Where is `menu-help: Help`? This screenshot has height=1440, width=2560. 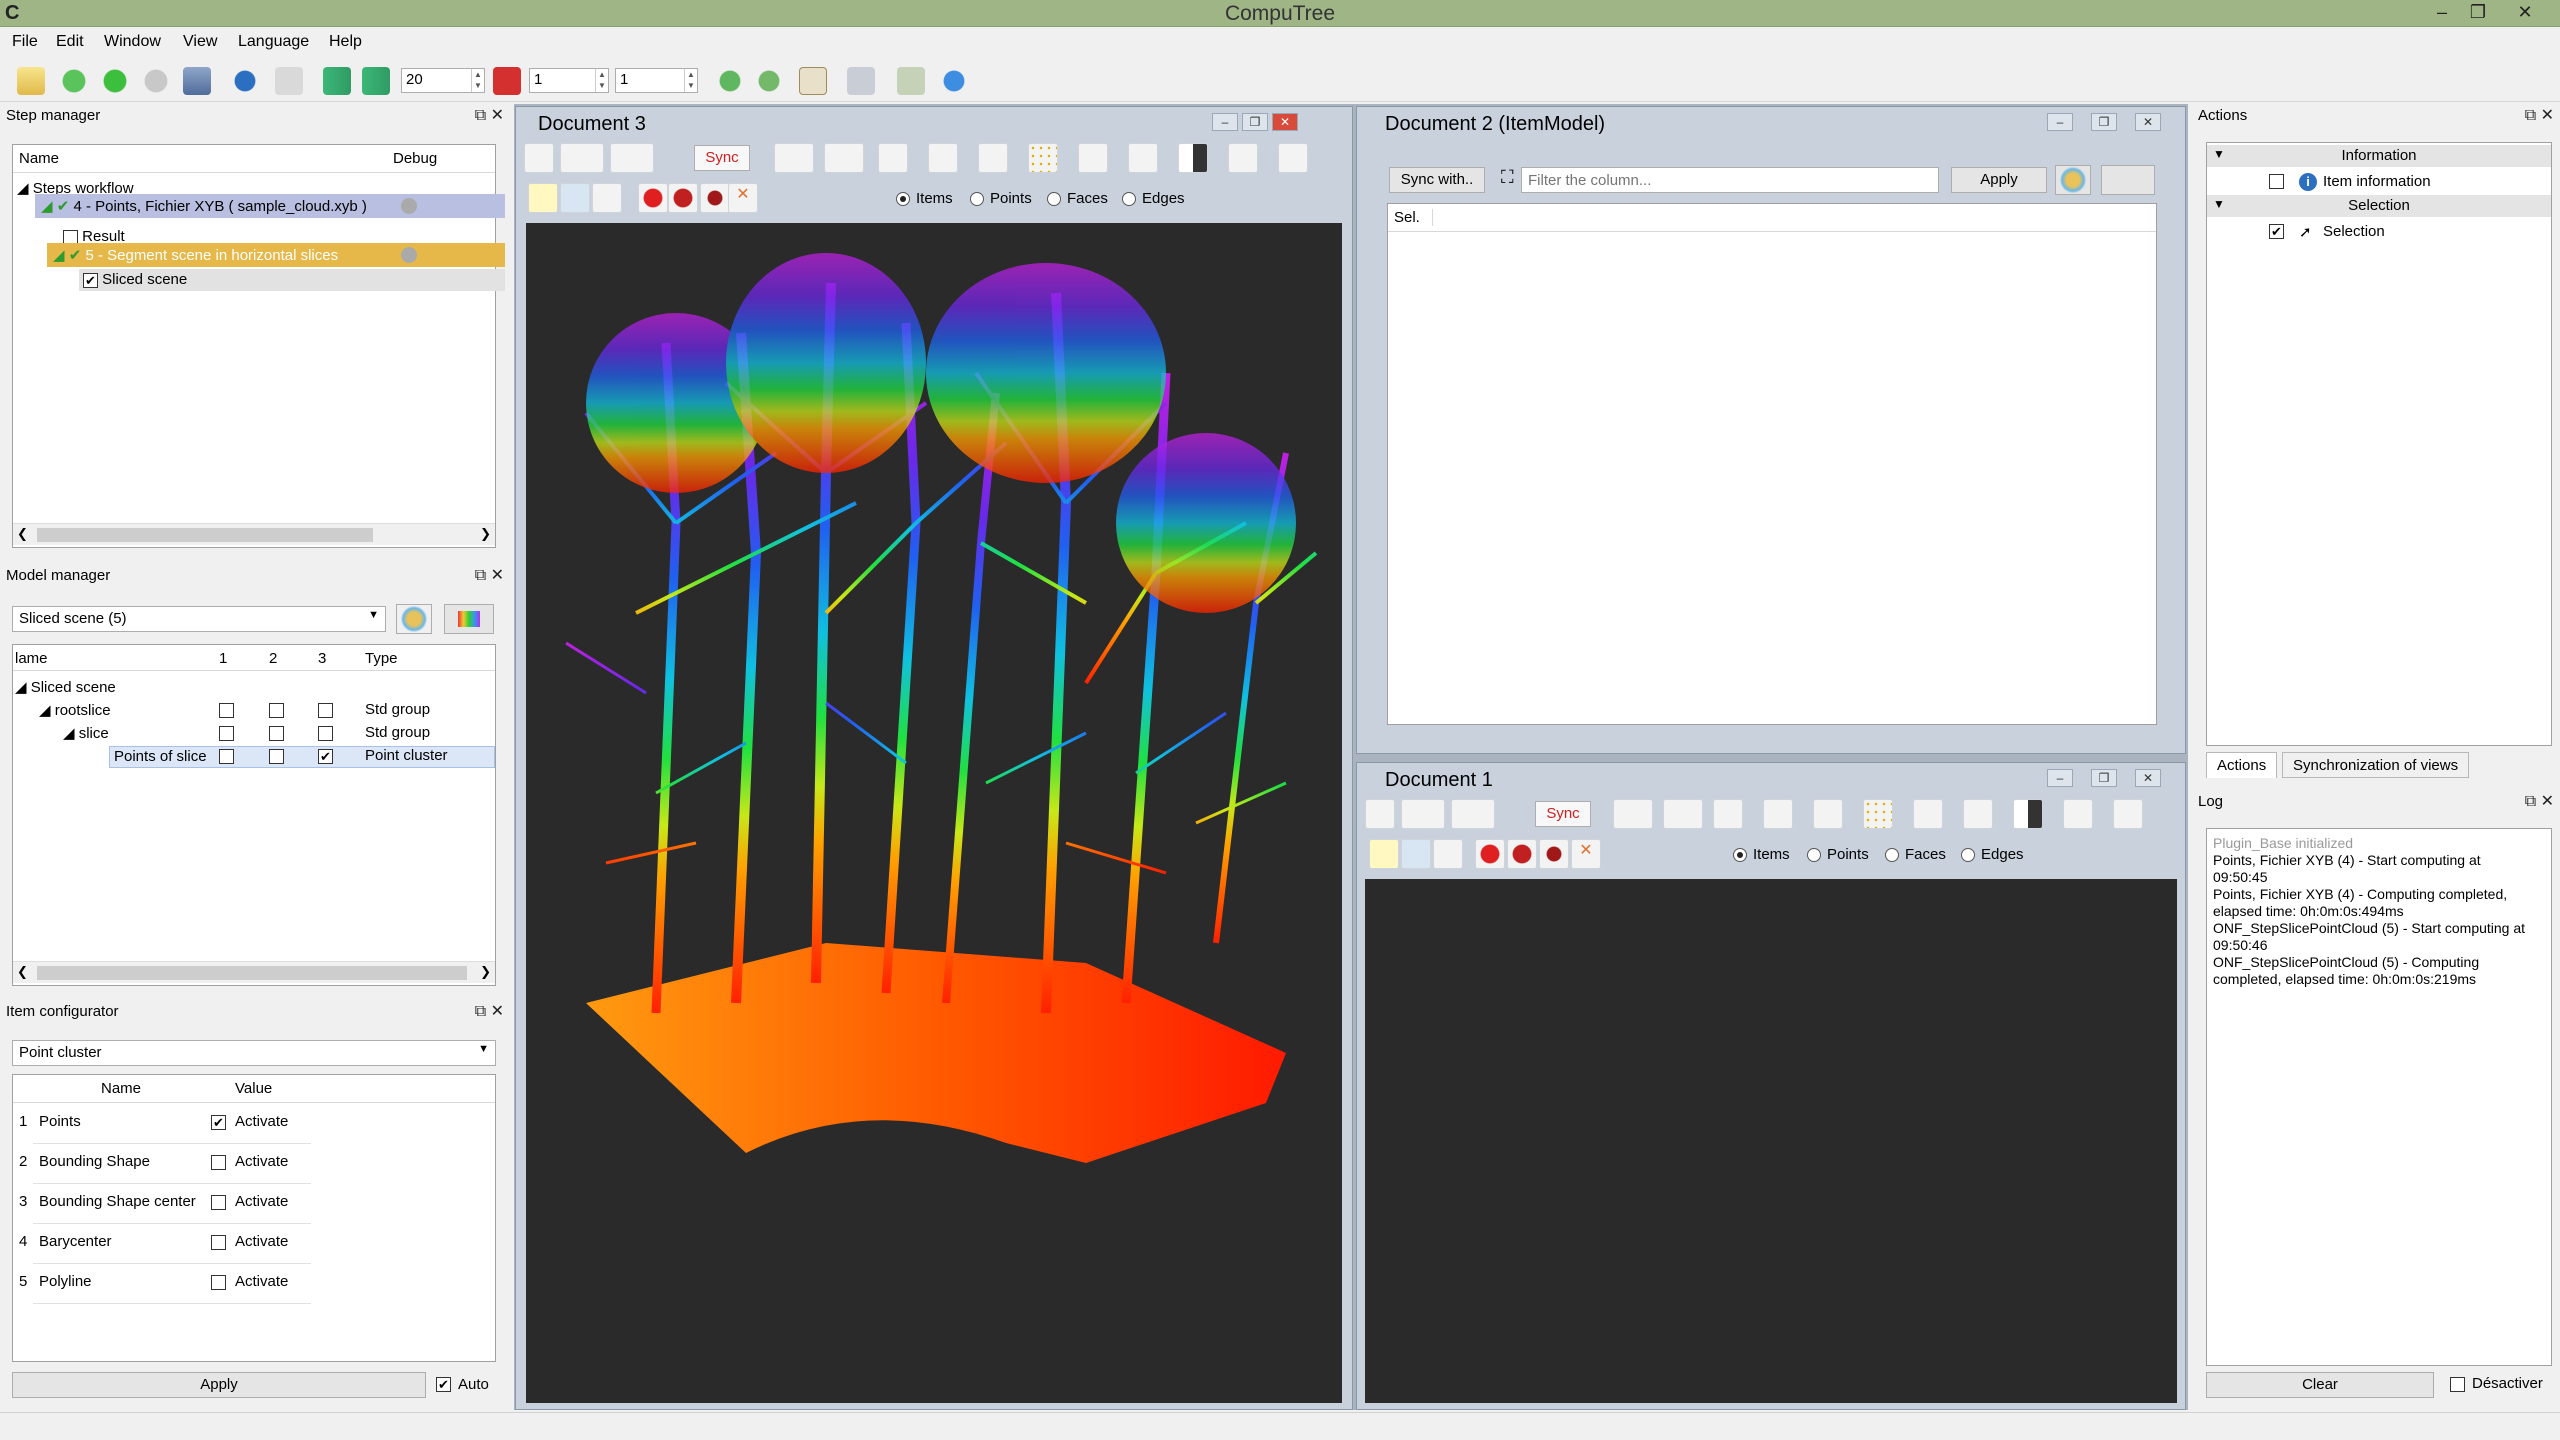 menu-help: Help is located at coordinates (345, 42).